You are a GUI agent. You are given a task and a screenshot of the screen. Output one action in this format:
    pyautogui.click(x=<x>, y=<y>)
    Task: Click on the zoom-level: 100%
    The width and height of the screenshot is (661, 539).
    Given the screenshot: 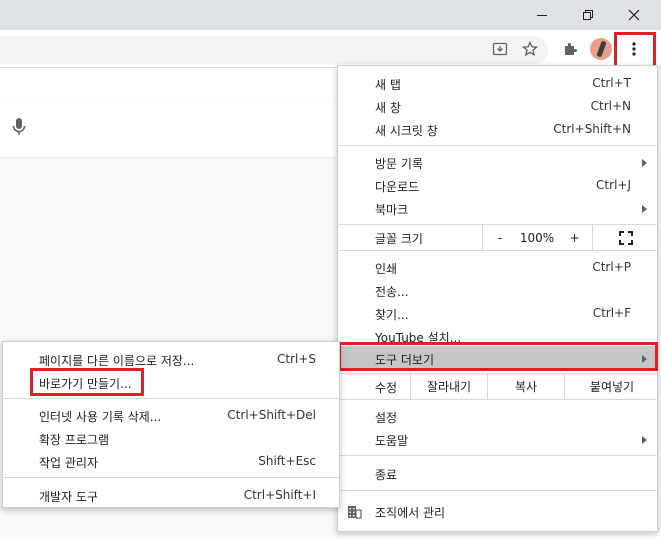 What is the action you would take?
    pyautogui.click(x=537, y=237)
    